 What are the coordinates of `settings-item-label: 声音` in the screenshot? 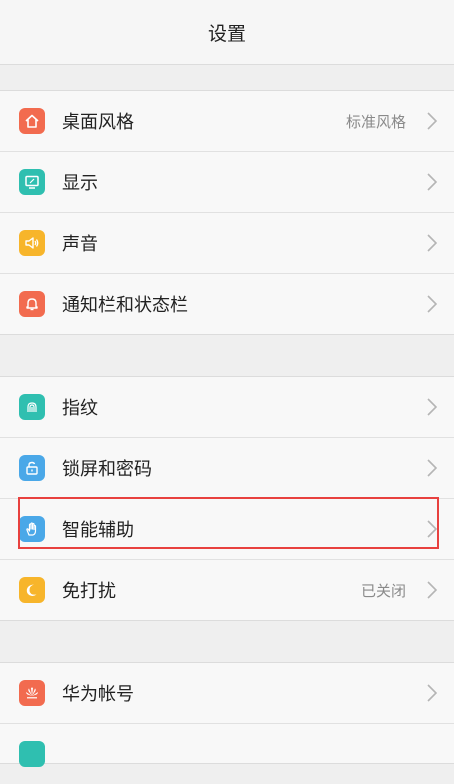 It's located at (80, 244).